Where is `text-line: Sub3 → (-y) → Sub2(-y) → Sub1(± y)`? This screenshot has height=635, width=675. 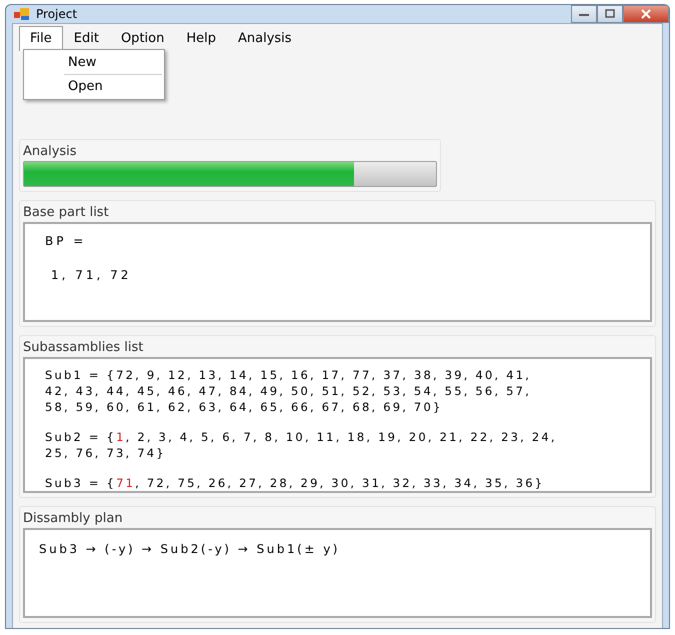 text-line: Sub3 → (-y) → Sub2(-y) → Sub1(± y) is located at coordinates (189, 549).